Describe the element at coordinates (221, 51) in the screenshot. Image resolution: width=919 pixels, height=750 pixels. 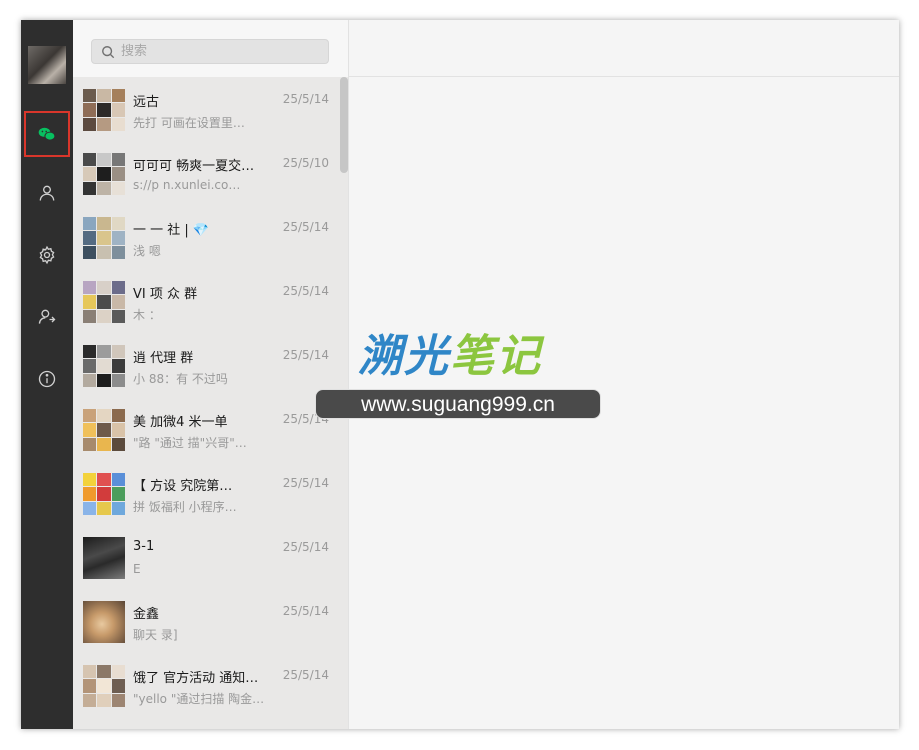
I see `search-input` at that location.